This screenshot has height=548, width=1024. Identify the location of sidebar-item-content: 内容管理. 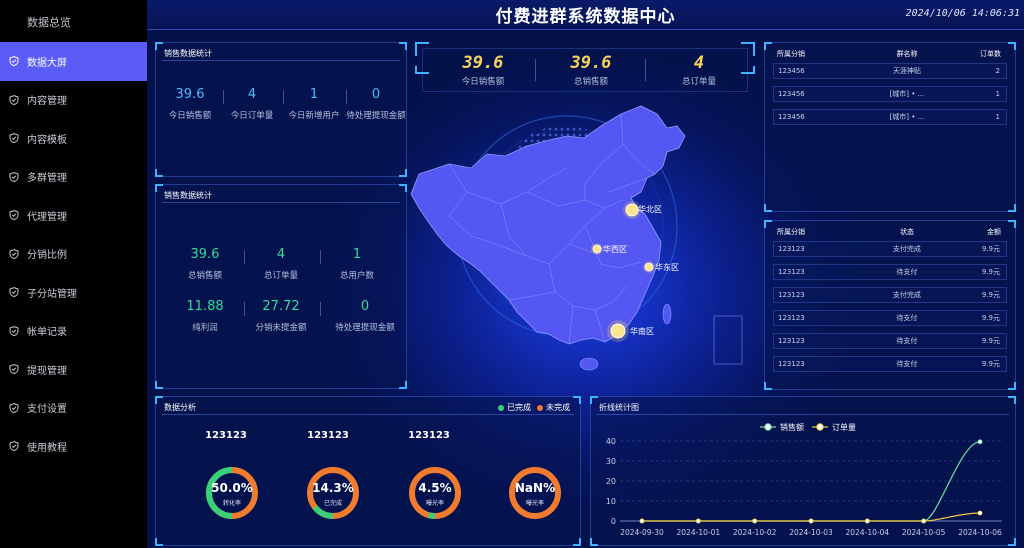
(73, 100).